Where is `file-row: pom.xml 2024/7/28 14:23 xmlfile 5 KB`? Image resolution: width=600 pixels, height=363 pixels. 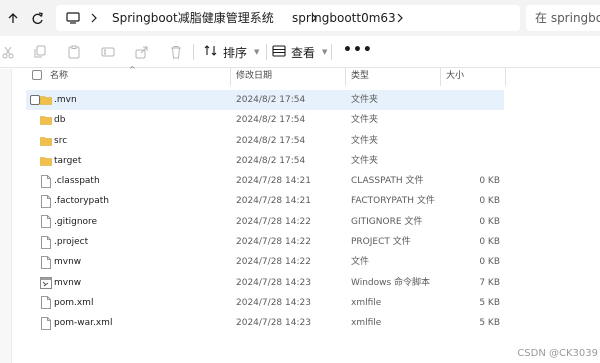
file-row: pom.xml 2024/7/28 14:23 xmlfile 5 KB is located at coordinates (265, 303).